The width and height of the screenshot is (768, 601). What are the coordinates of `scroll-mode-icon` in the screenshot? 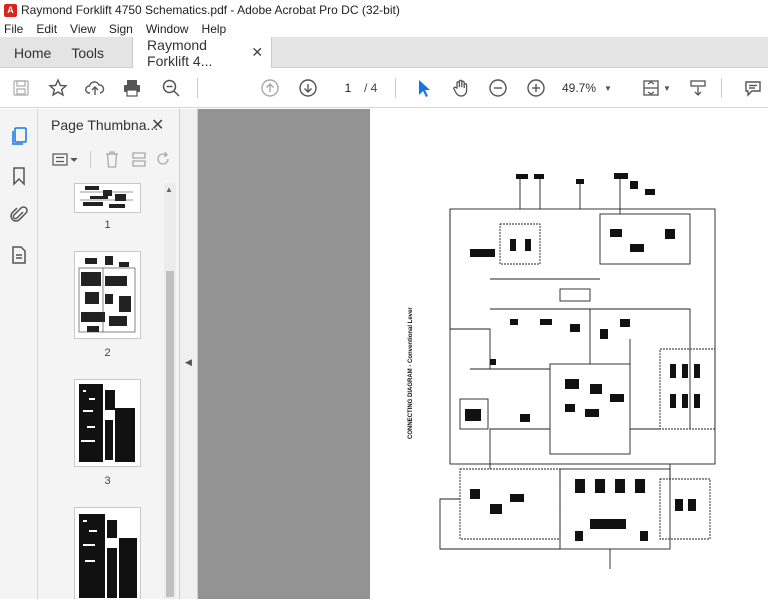 It's located at (698, 88).